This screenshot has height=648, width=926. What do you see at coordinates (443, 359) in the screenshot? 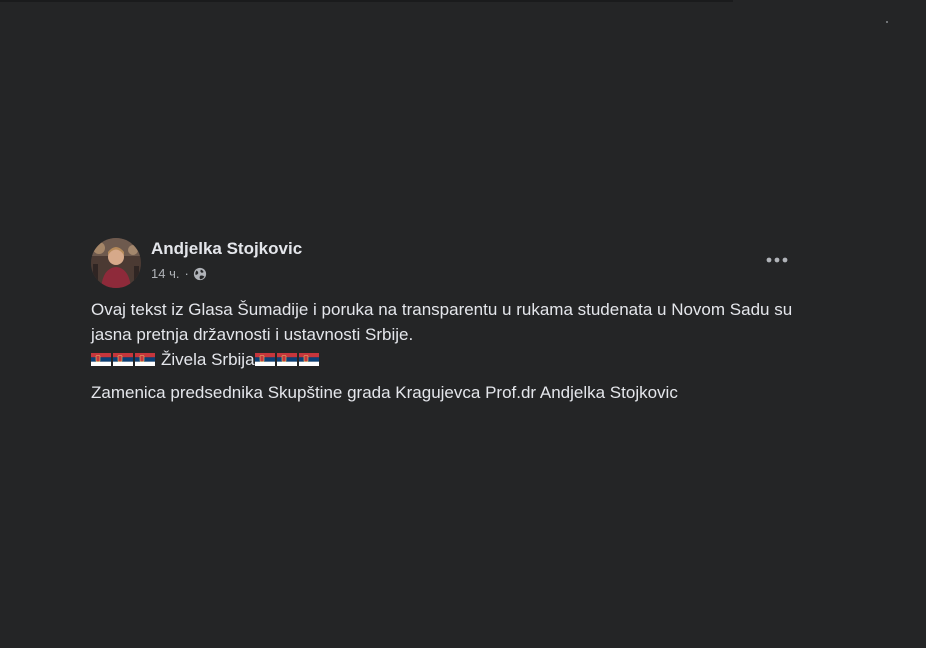
I see `post-text-line-flags: Živela Srbija` at bounding box center [443, 359].